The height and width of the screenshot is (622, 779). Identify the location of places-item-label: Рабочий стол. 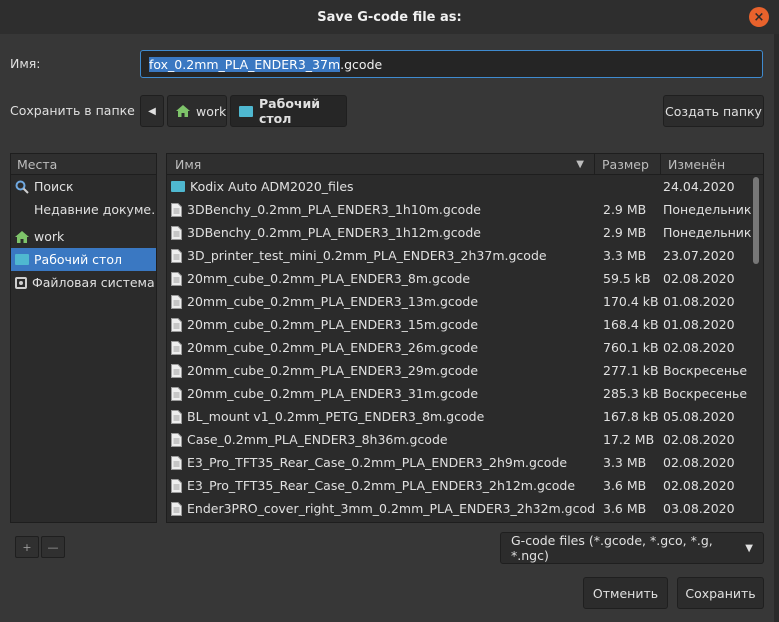
(78, 259).